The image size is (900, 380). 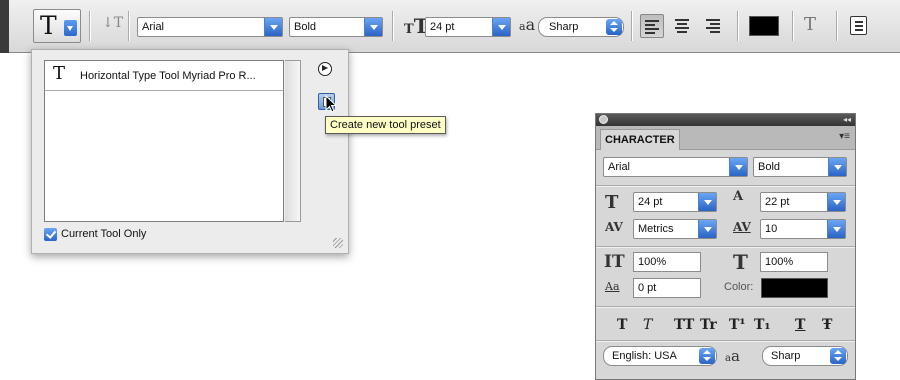 I want to click on tooltip: Create new tool preset, so click(x=385, y=125).